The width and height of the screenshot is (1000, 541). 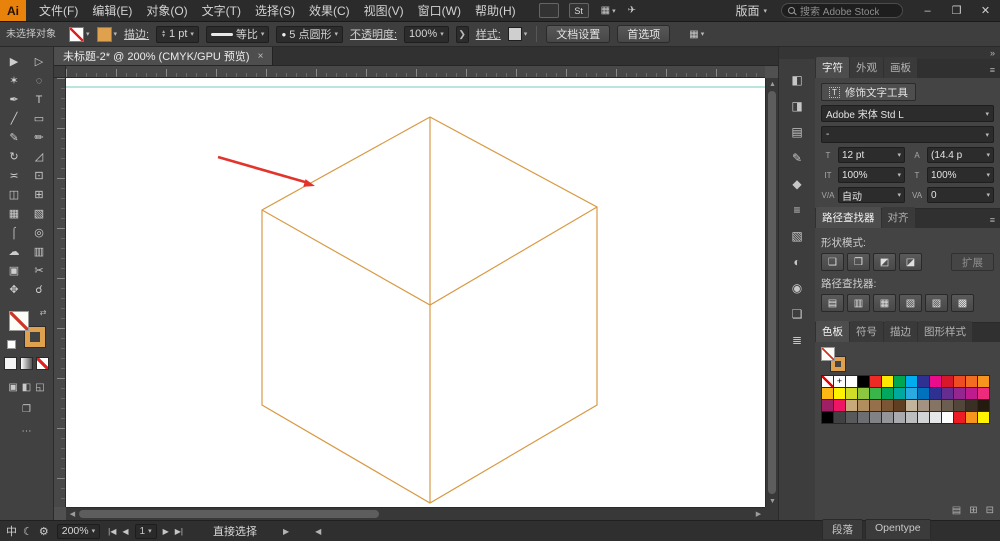 What do you see at coordinates (907, 134) in the screenshot?
I see `font-style-dropdown: - ▾` at bounding box center [907, 134].